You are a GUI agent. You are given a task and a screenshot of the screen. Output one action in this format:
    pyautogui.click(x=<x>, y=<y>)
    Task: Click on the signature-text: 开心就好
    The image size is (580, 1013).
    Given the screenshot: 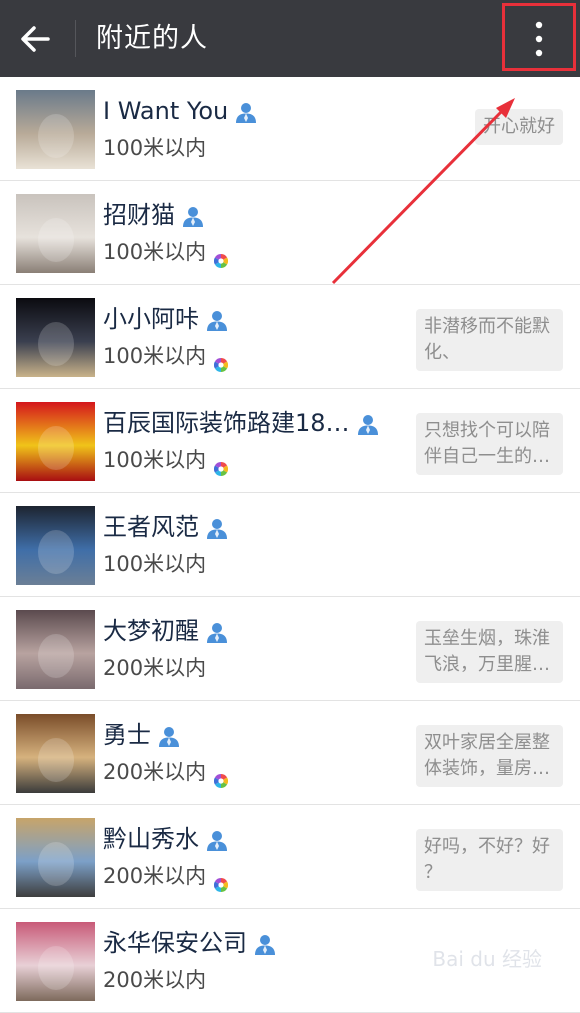 What is the action you would take?
    pyautogui.click(x=519, y=126)
    